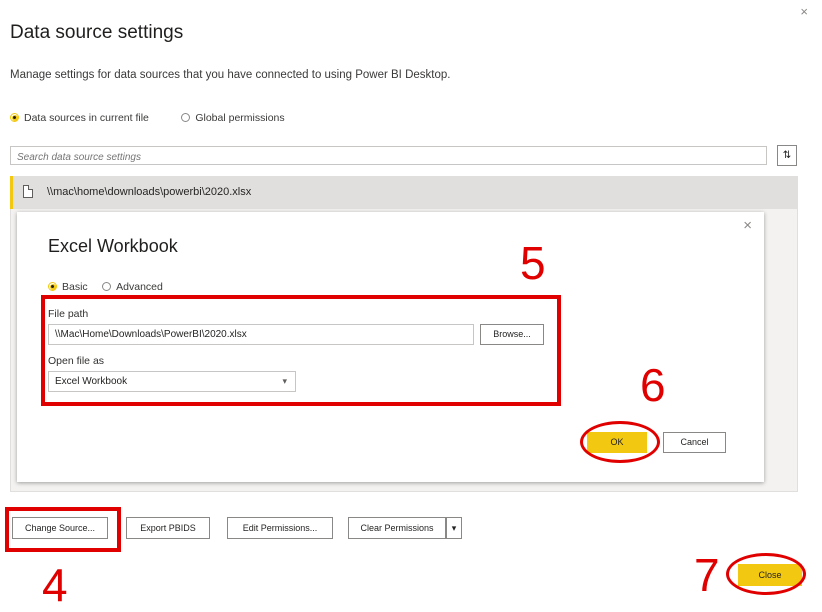  What do you see at coordinates (113, 246) in the screenshot?
I see `dialog-title: Excel Workbook` at bounding box center [113, 246].